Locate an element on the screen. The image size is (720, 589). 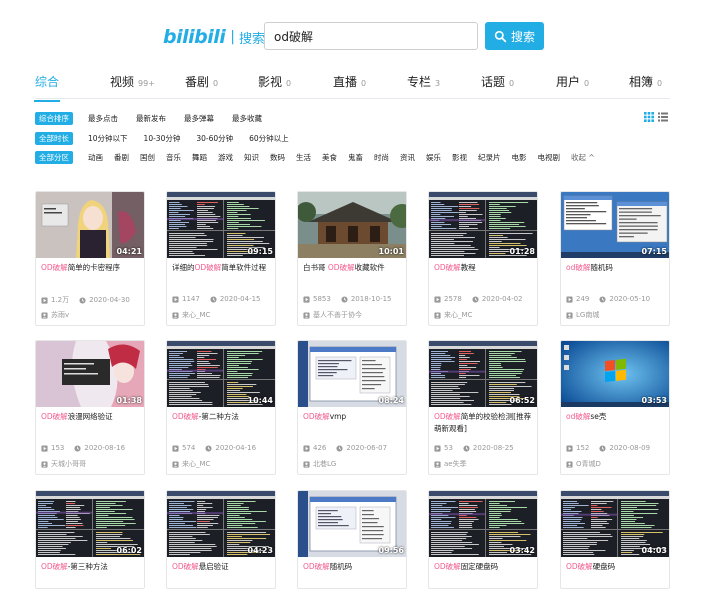
video-title: OD破解随机码 is located at coordinates (353, 567).